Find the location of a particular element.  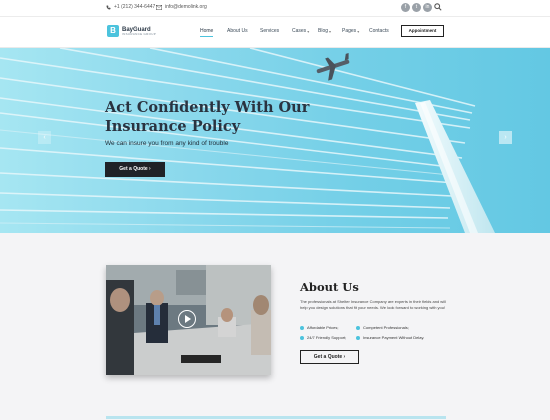

nav-label: Contacts is located at coordinates (379, 31).